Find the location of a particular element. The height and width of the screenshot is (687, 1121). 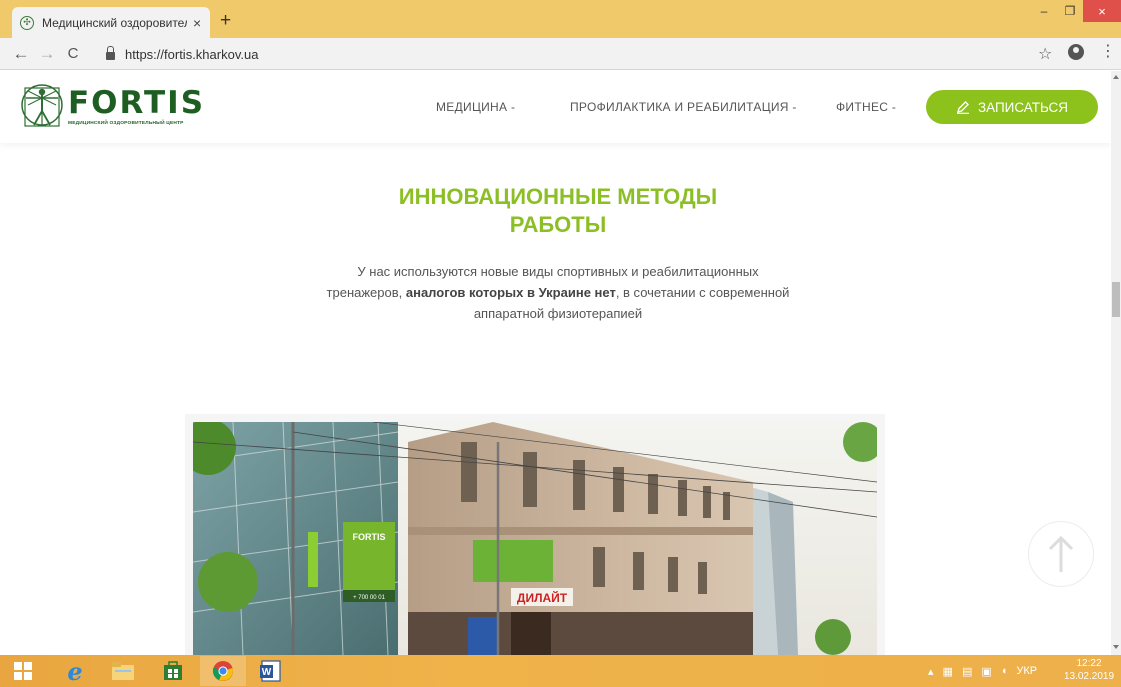

heading-line-1: ИННОВАЦИОННЫЕ МЕТОДЫ is located at coordinates (558, 196).